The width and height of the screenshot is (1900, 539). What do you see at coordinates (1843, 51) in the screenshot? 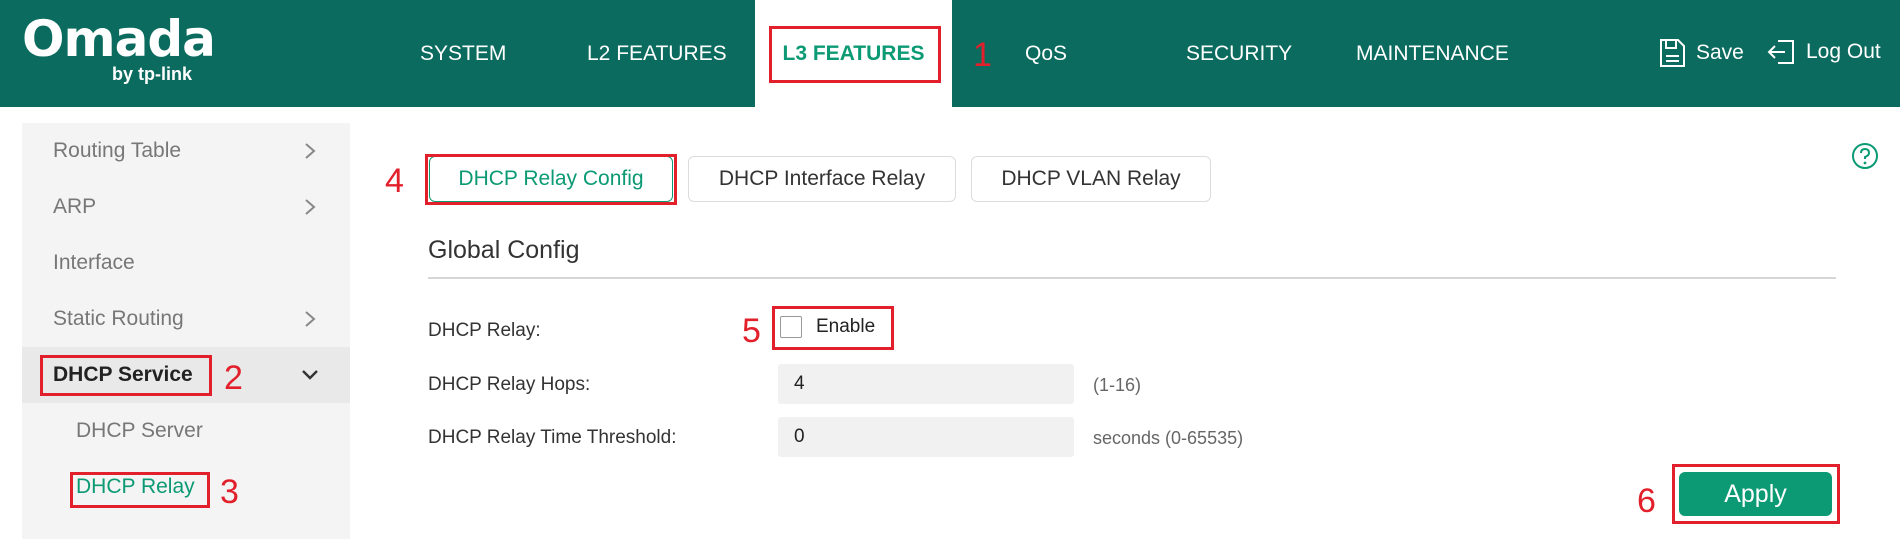
I see `logout-label: Log Out` at bounding box center [1843, 51].